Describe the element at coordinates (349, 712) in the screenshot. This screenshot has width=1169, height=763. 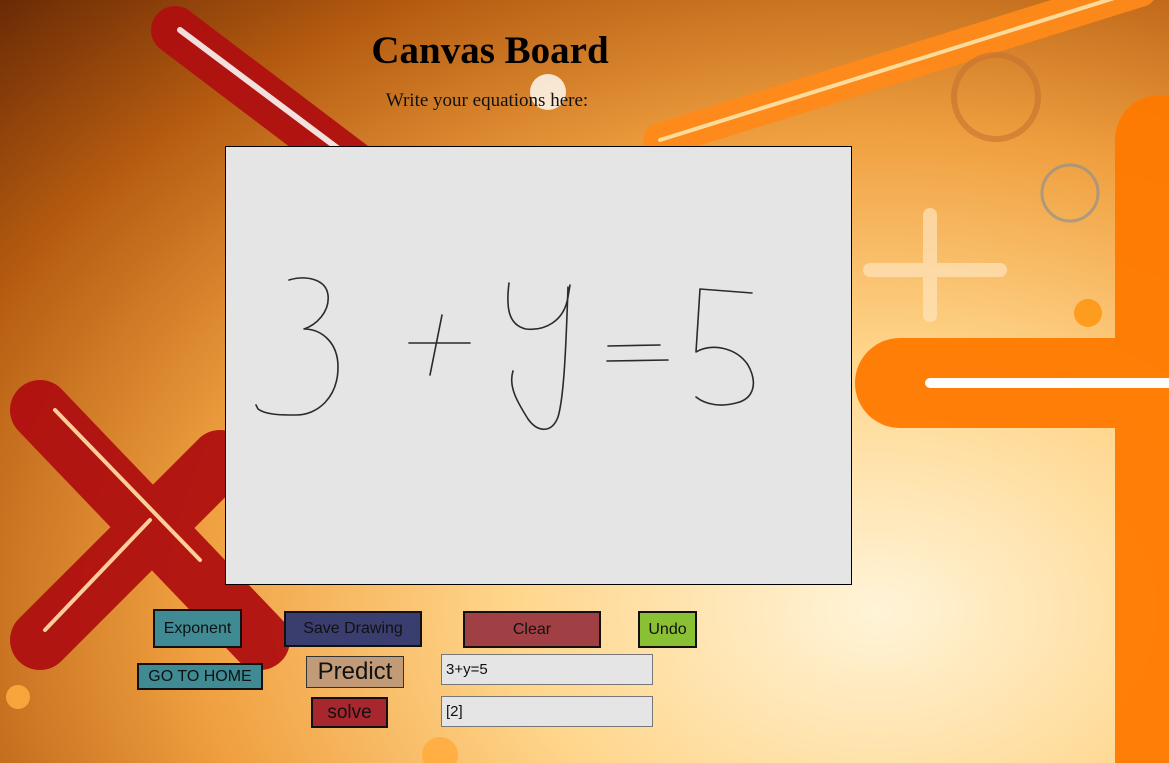
I see `solve-button: solve` at that location.